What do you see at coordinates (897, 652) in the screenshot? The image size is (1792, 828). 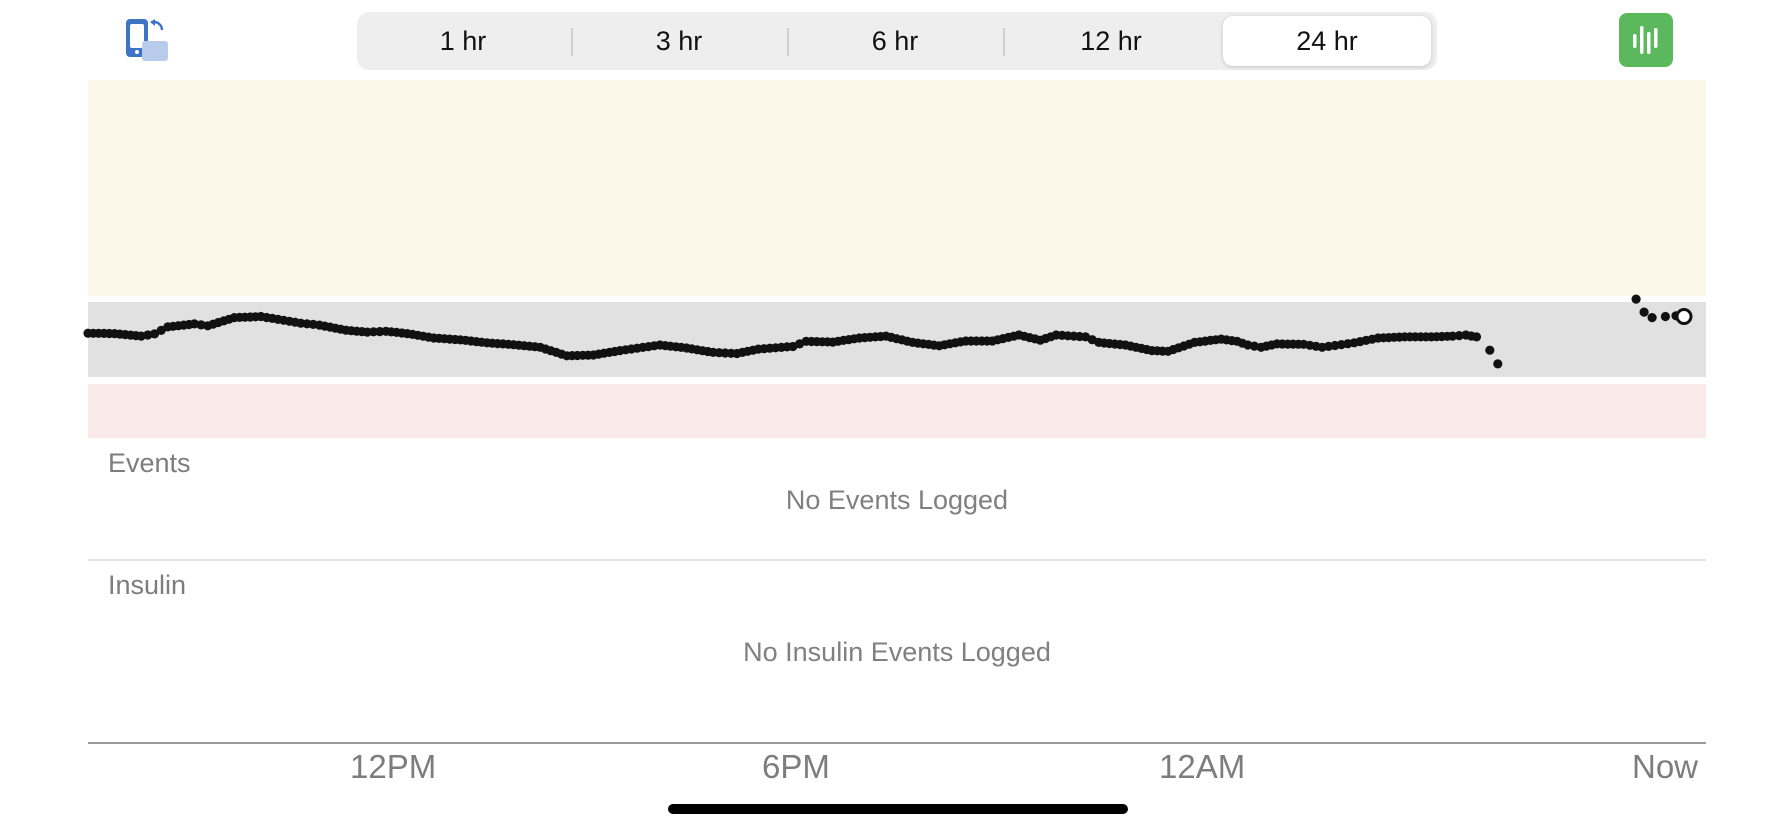 I see `insulin-empty-message: No Insulin Events Logged` at bounding box center [897, 652].